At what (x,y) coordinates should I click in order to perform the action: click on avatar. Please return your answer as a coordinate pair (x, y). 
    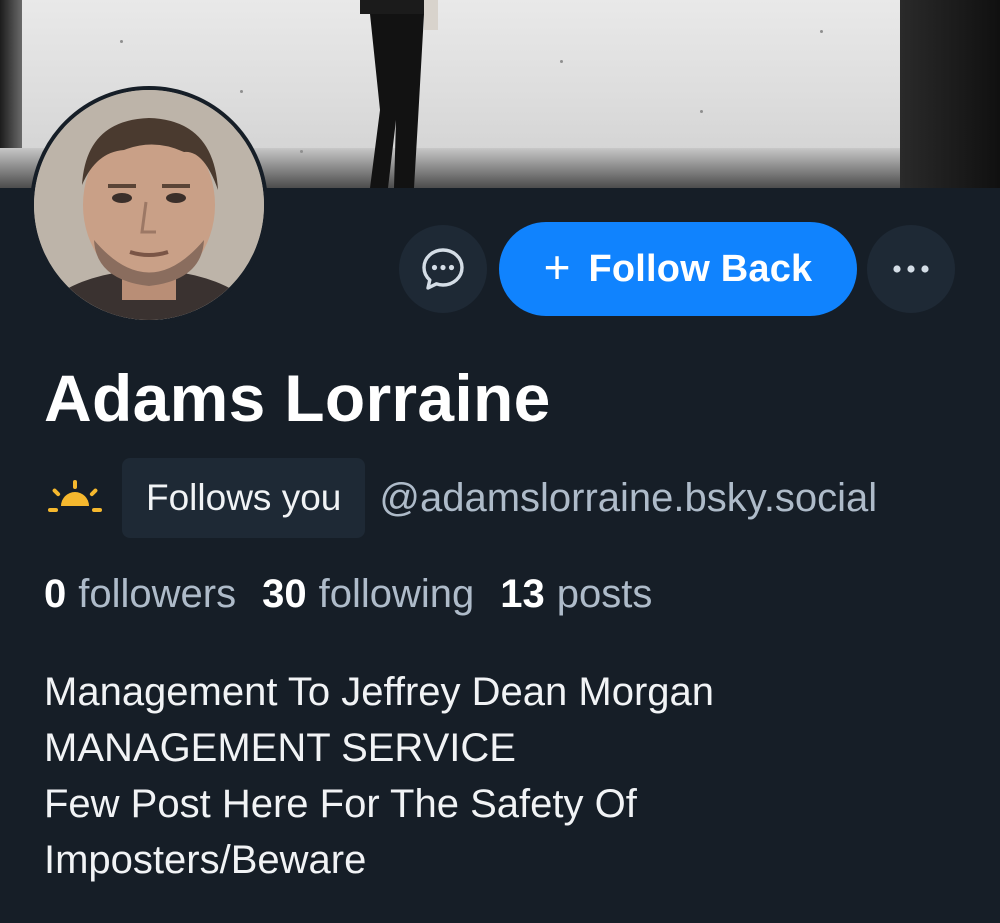
    Looking at the image, I should click on (149, 205).